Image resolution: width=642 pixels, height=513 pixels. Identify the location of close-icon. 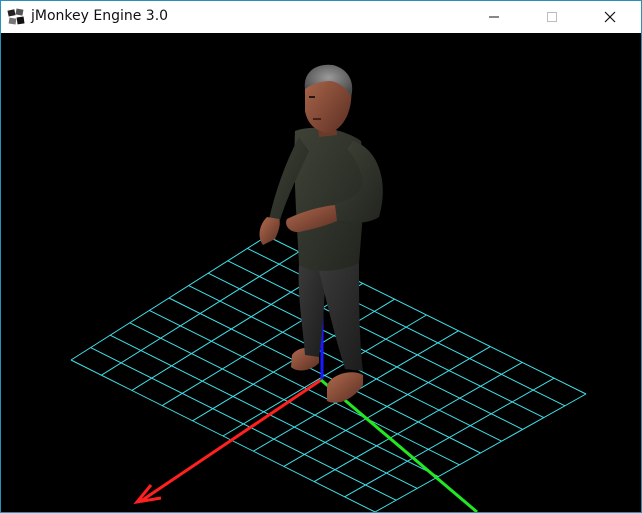
(610, 17).